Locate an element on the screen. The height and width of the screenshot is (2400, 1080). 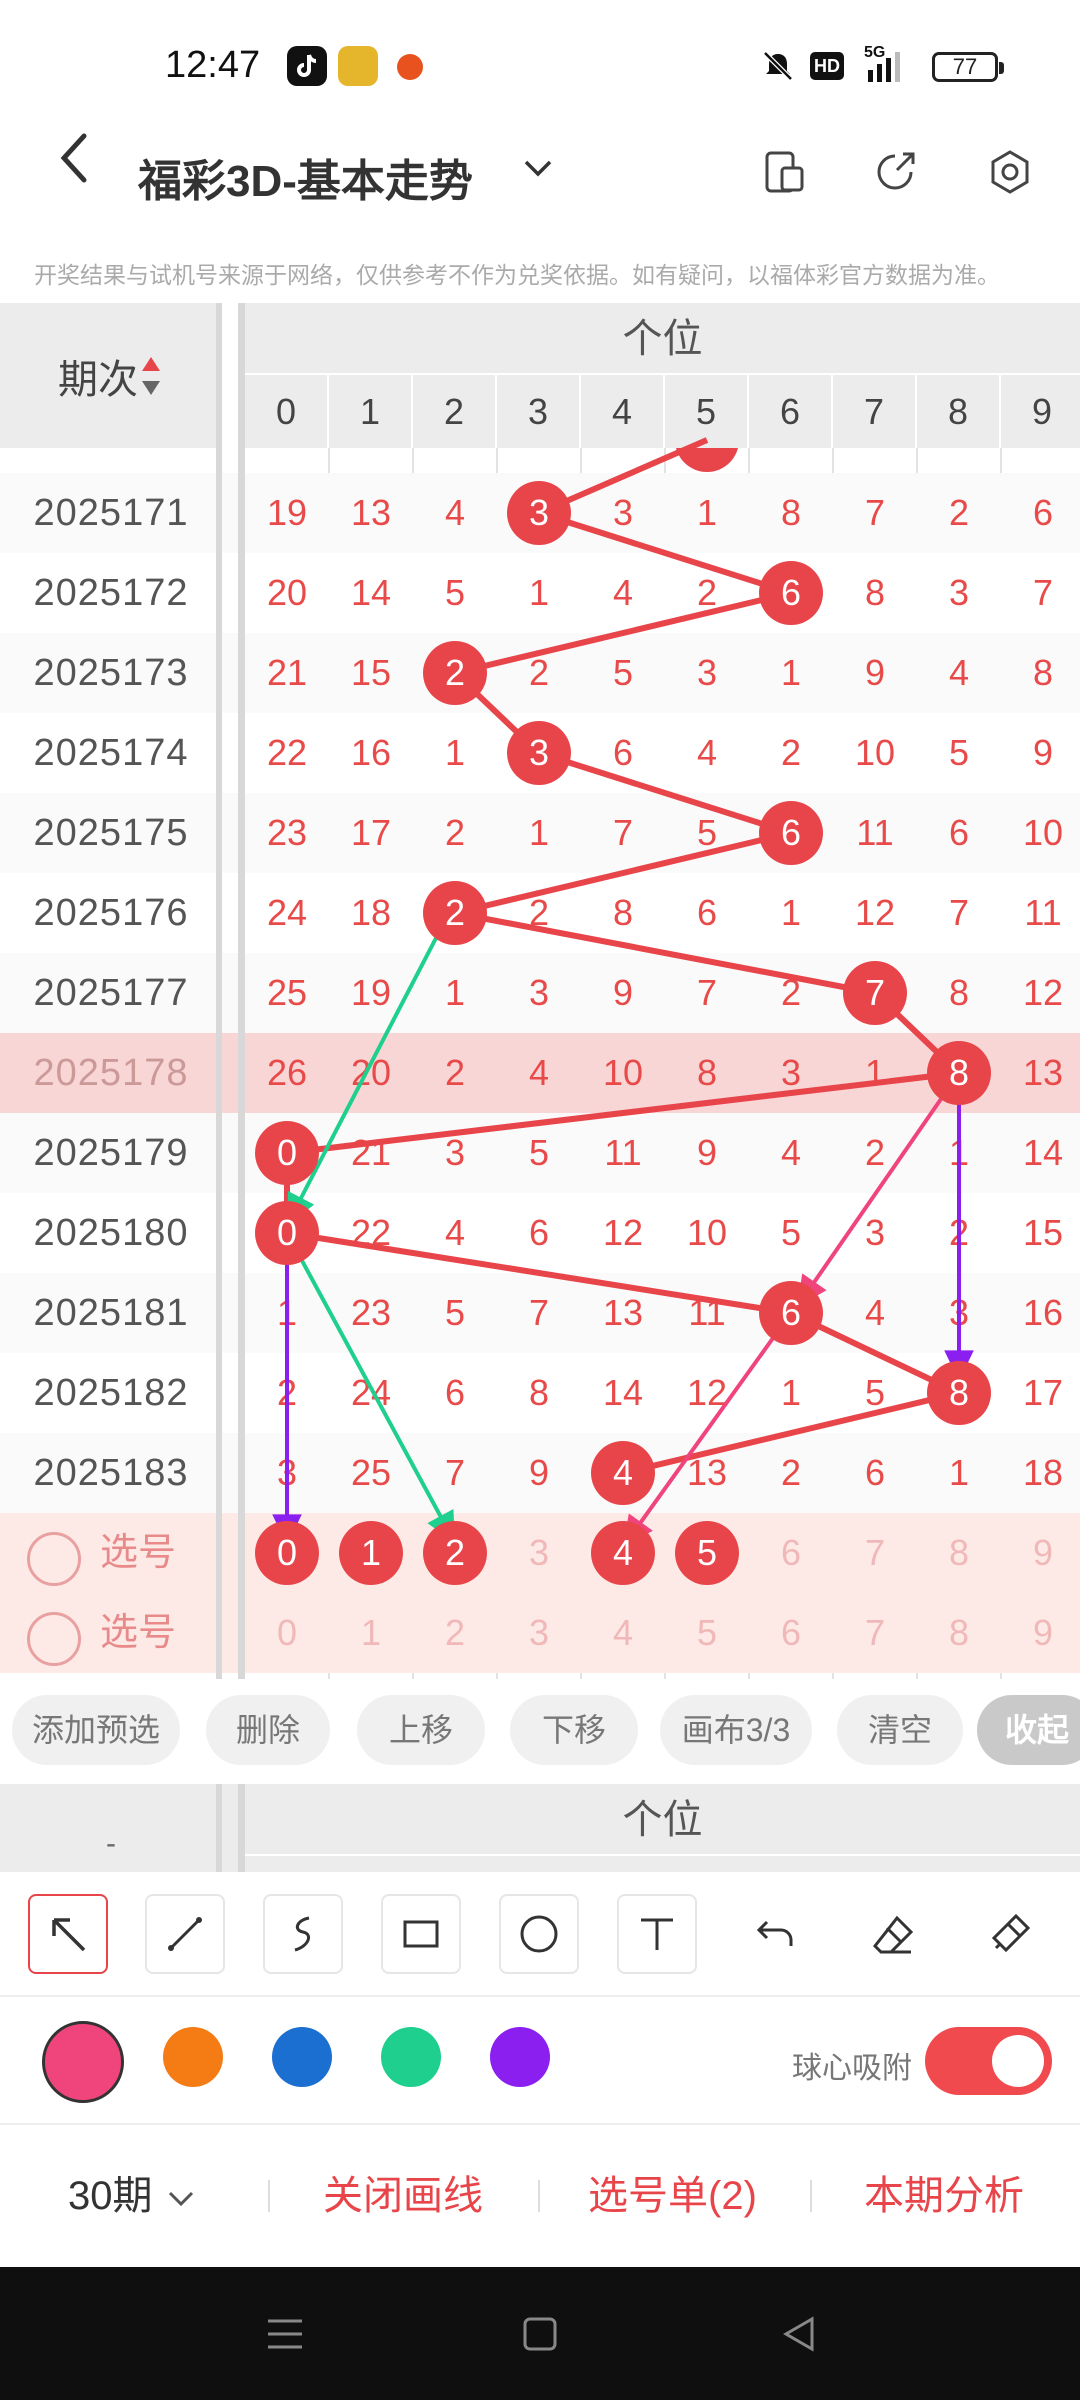
selected-pick-ball: 2 is located at coordinates (455, 1553).